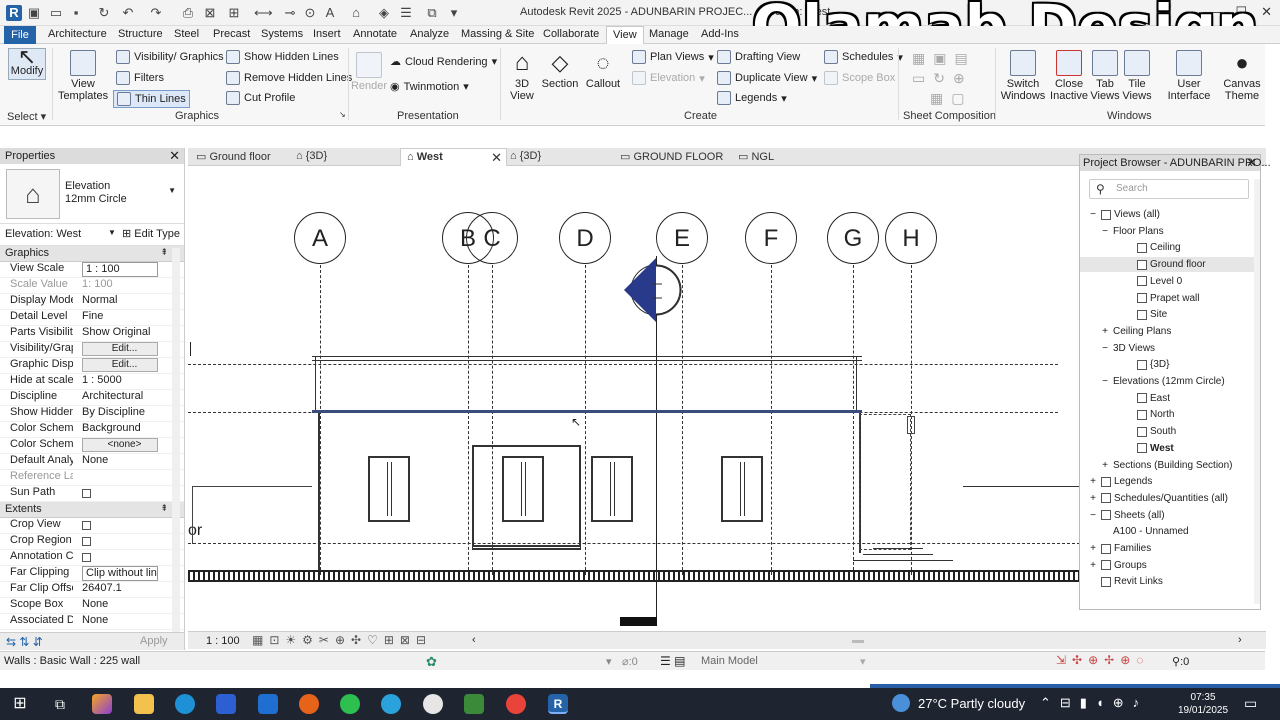  I want to click on tree-item: Ceiling, so click(1152, 247).